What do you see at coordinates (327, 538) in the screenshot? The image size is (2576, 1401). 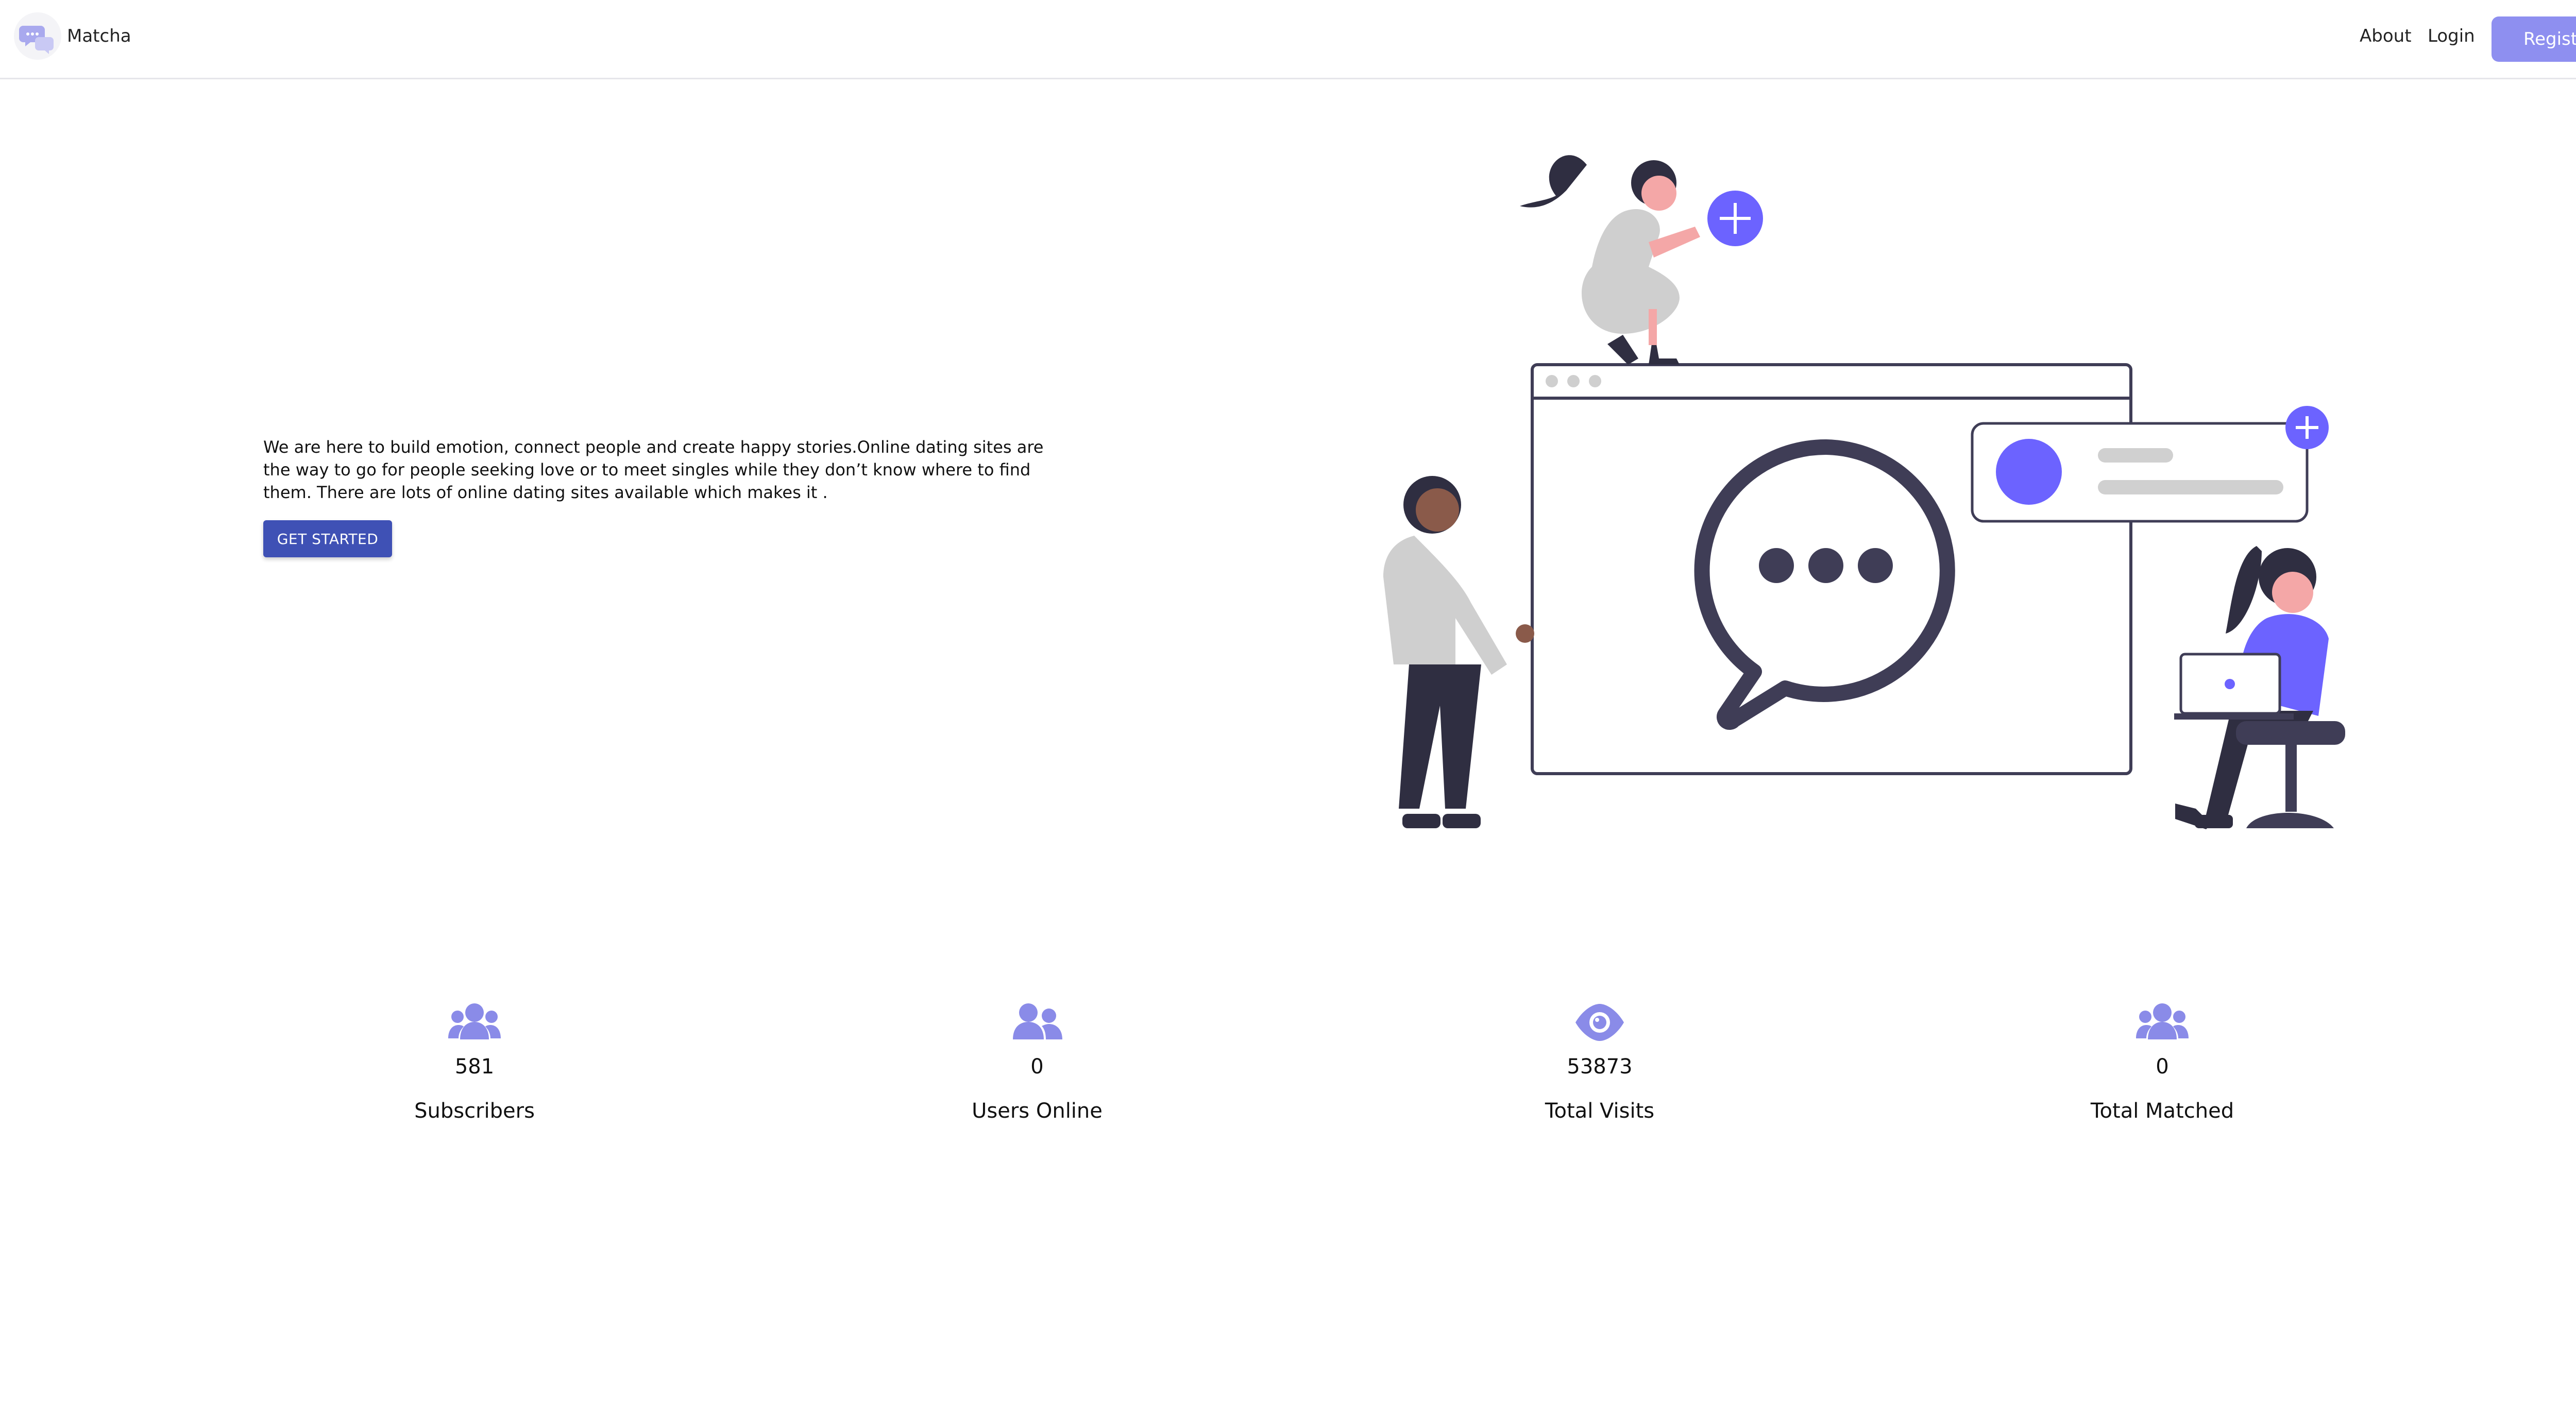 I see `get-started-button: GET STARTED` at bounding box center [327, 538].